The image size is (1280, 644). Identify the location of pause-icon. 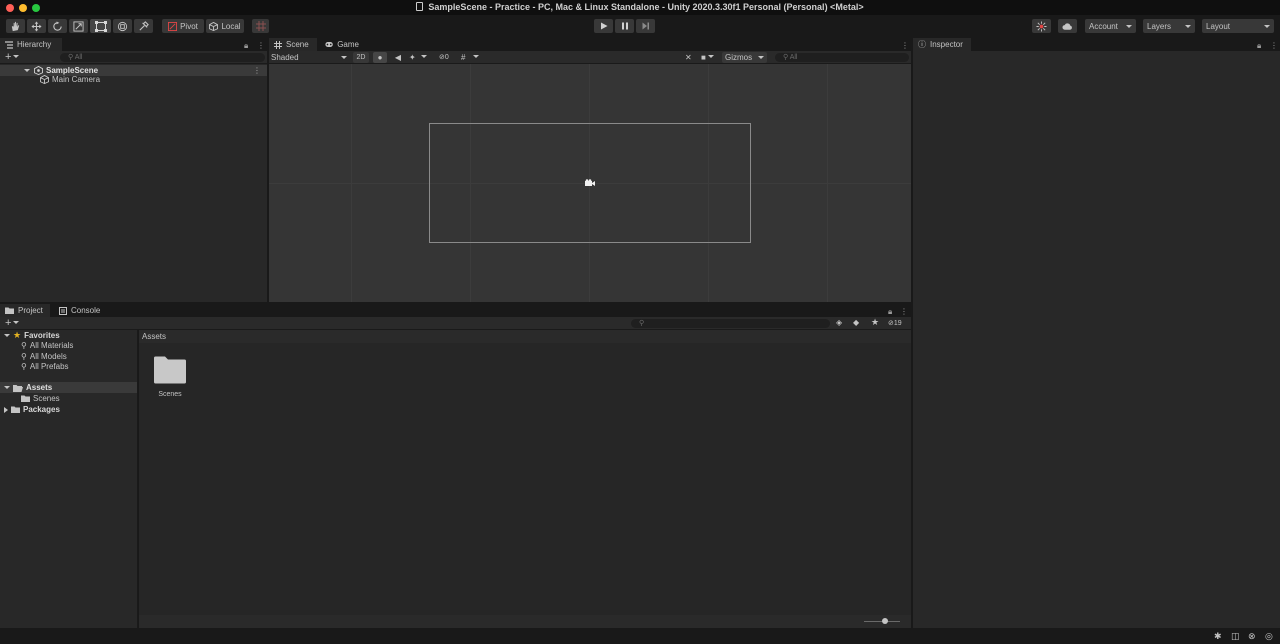
(624, 26).